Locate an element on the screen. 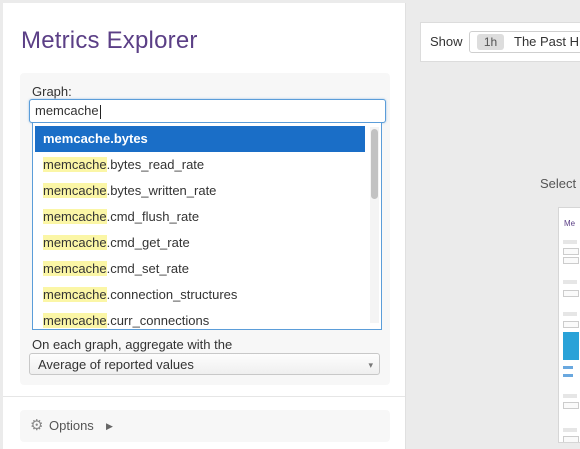 The height and width of the screenshot is (449, 580). suggestion-item: memcache.cmd_get_rate is located at coordinates (200, 243).